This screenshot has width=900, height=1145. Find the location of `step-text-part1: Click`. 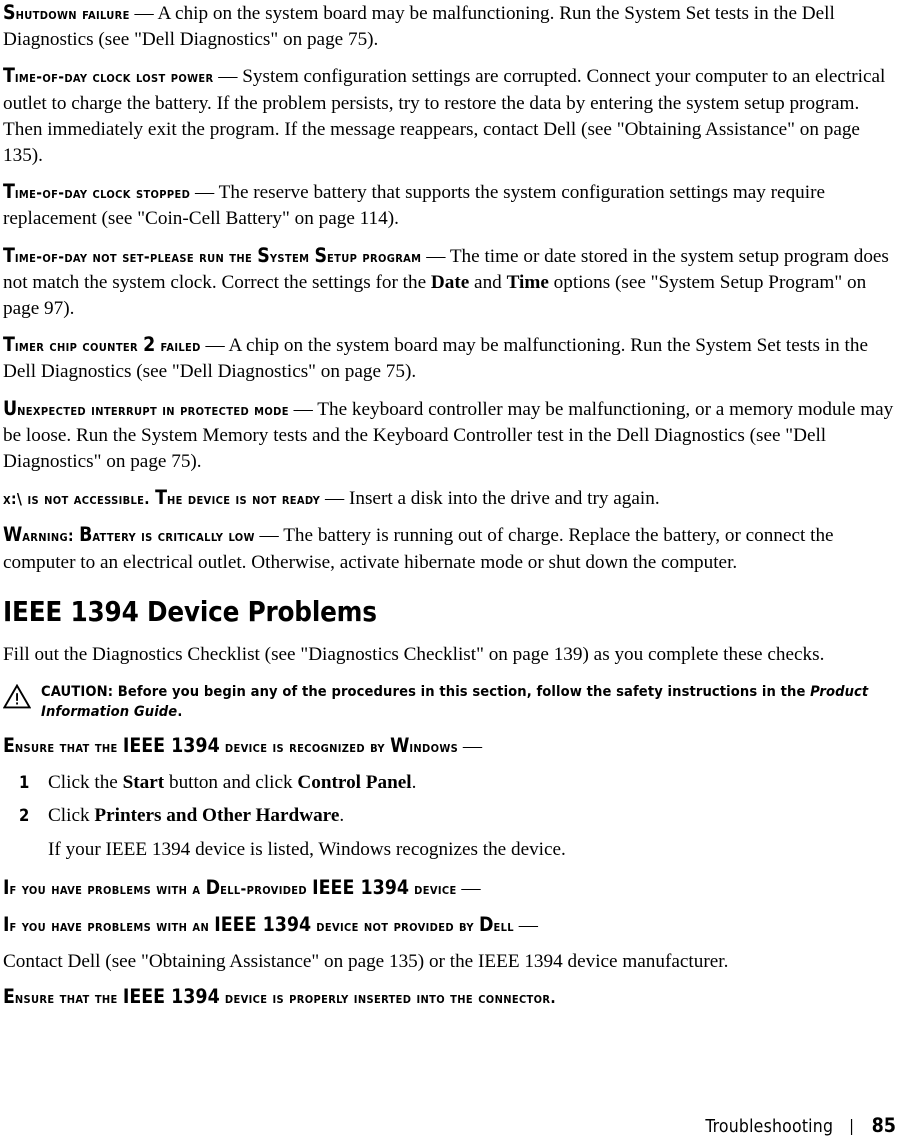

step-text-part1: Click is located at coordinates (71, 816).